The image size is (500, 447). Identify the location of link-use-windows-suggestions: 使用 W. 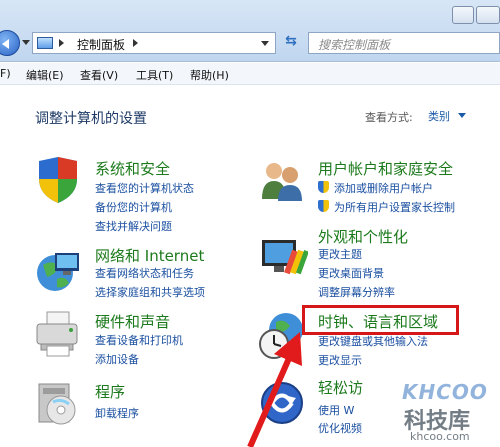
(336, 410).